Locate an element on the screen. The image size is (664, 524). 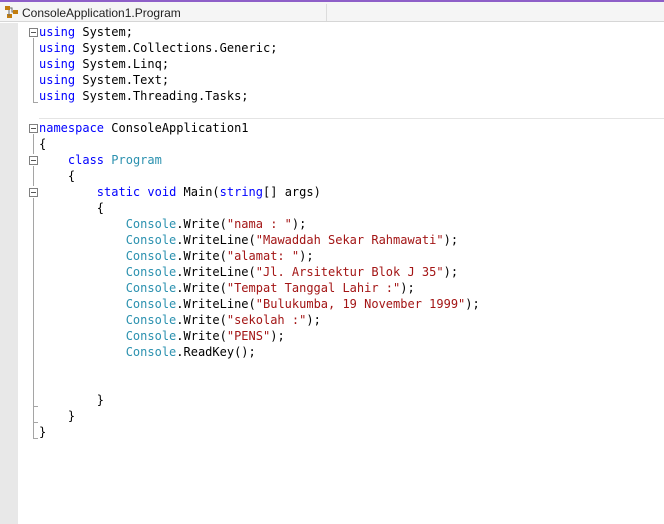
class-selector: ConsoleApplication1.Program is located at coordinates (101, 13).